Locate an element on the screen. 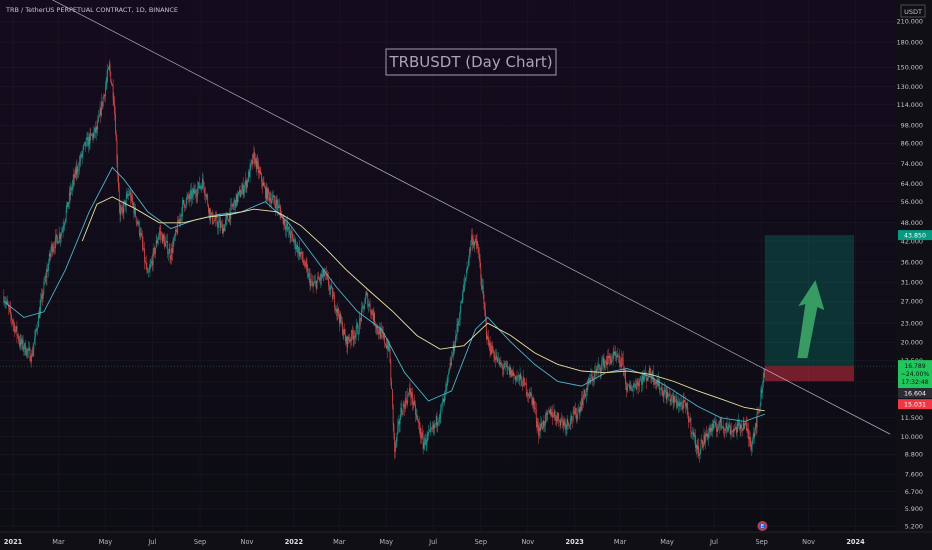 The height and width of the screenshot is (550, 932). x-tick-label: 2023 is located at coordinates (575, 542).